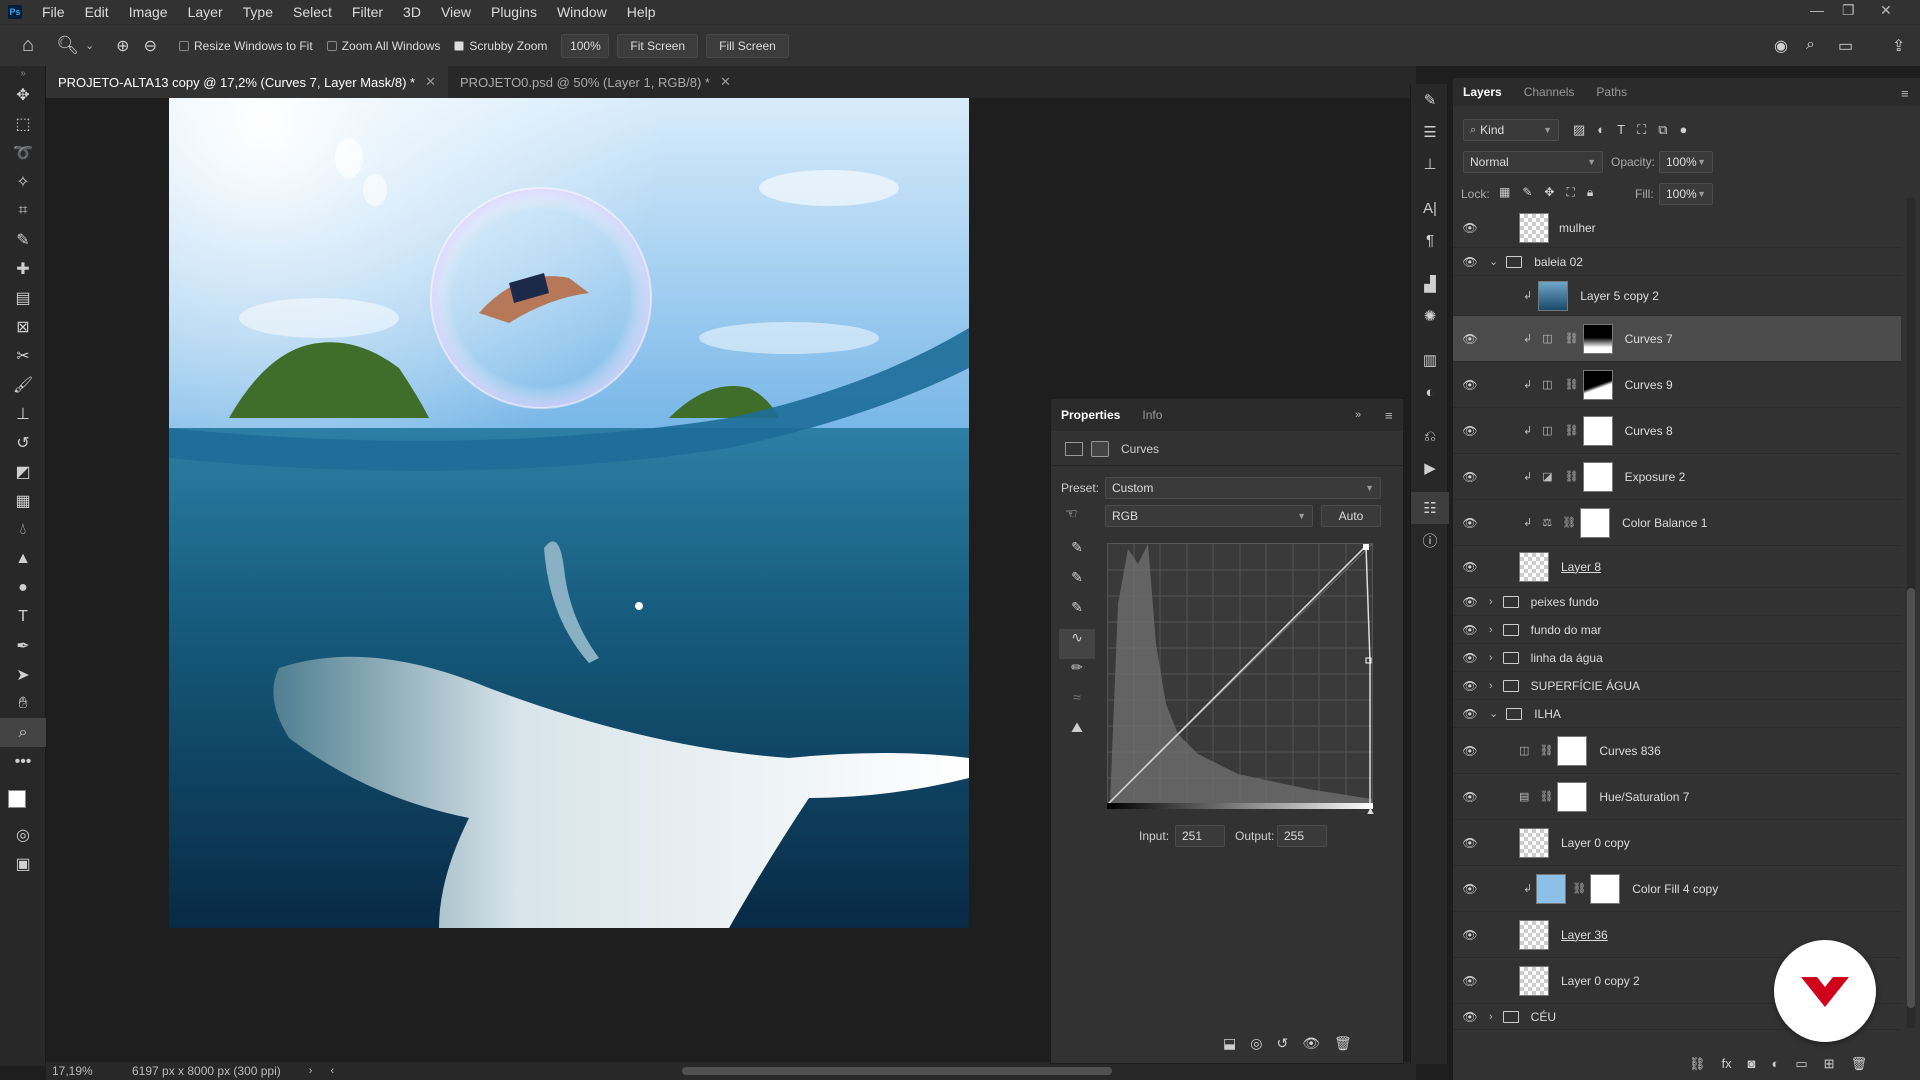 The image size is (1920, 1080). I want to click on magic-wand-icon: ✧, so click(23, 181).